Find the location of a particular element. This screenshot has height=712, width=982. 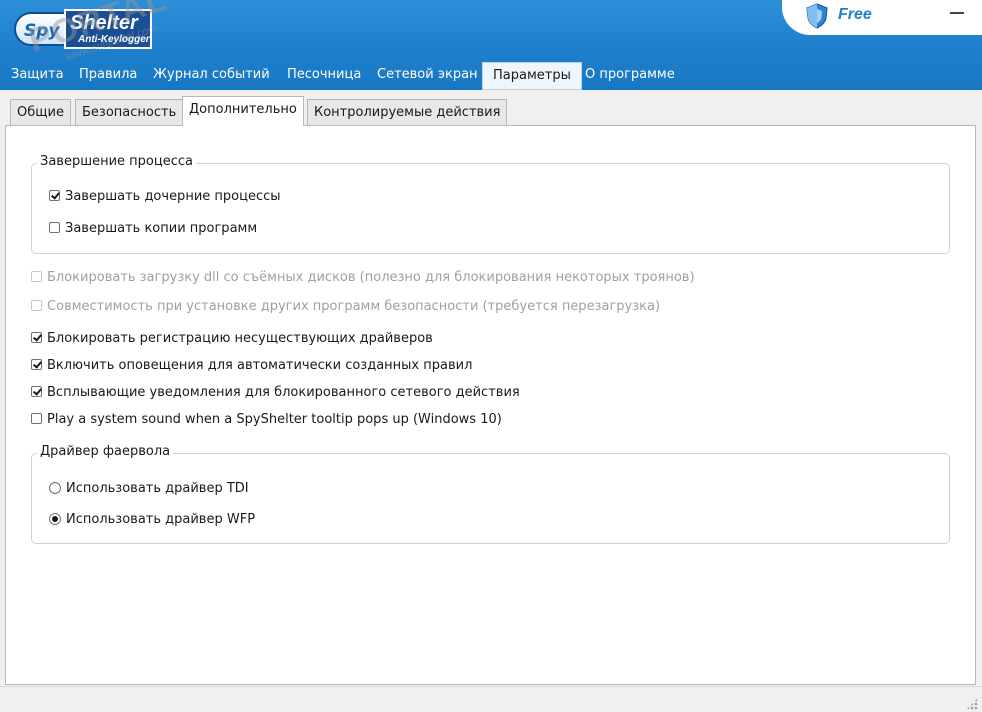

option-label: Завершать дочерние процессы is located at coordinates (173, 196).